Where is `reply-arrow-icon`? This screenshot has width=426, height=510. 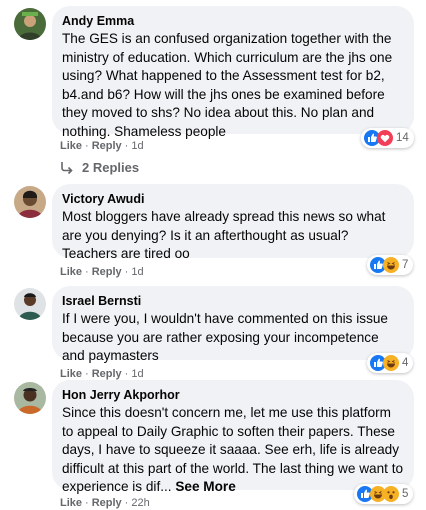
reply-arrow-icon is located at coordinates (67, 167).